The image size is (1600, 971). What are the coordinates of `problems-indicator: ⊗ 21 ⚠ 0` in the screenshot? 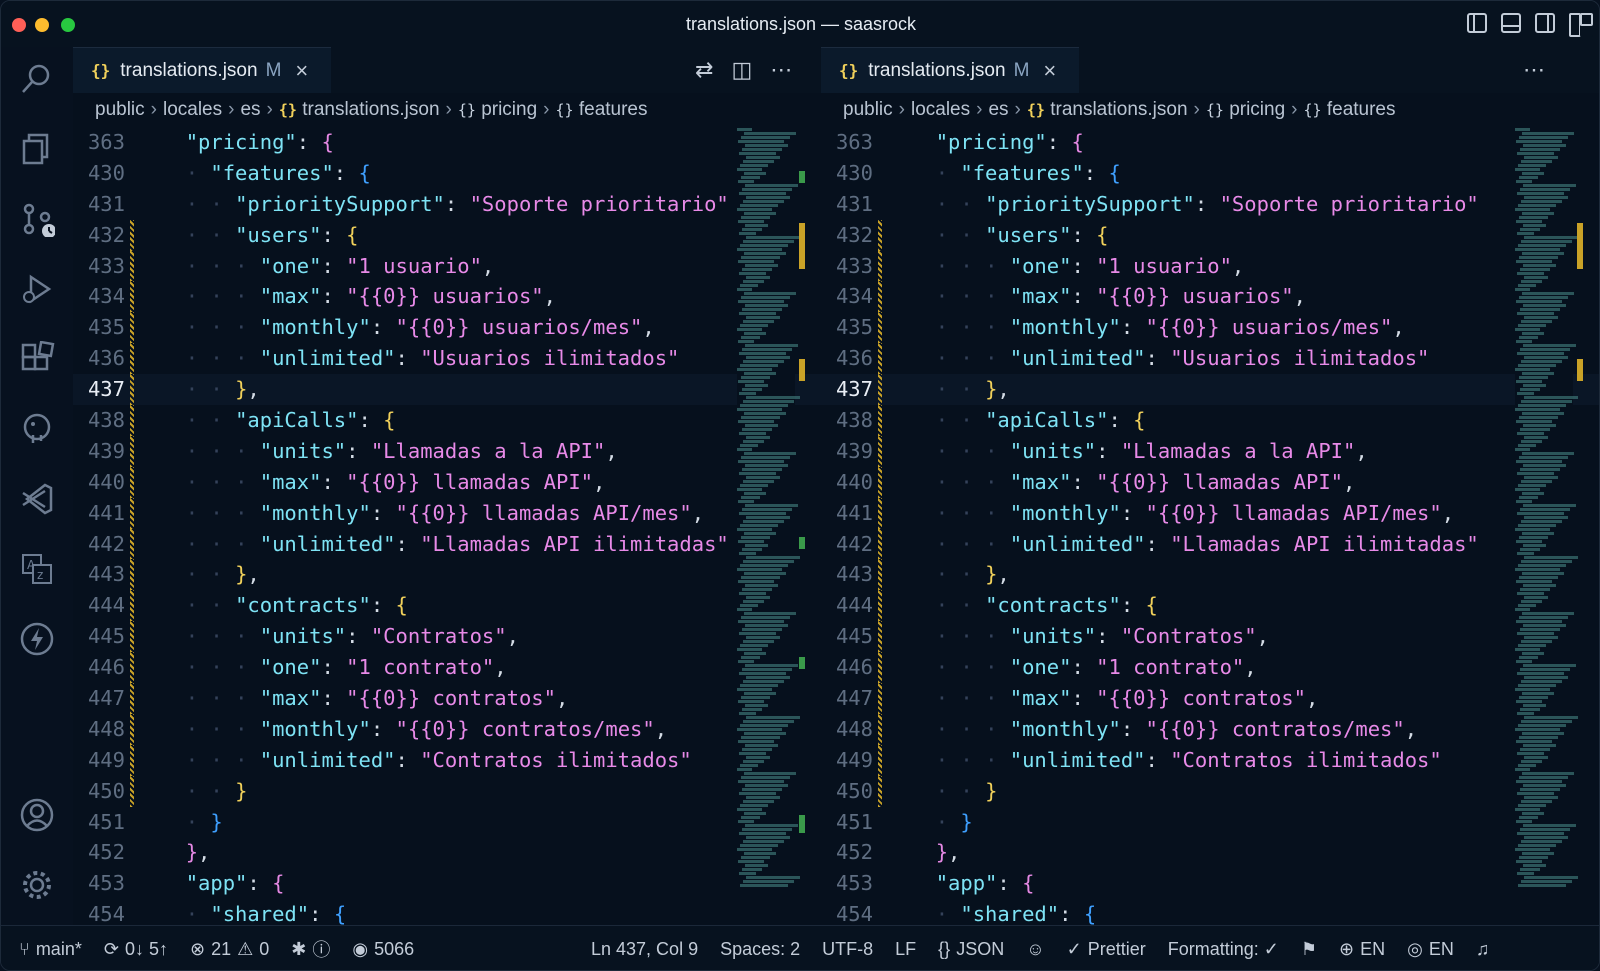 It's located at (229, 949).